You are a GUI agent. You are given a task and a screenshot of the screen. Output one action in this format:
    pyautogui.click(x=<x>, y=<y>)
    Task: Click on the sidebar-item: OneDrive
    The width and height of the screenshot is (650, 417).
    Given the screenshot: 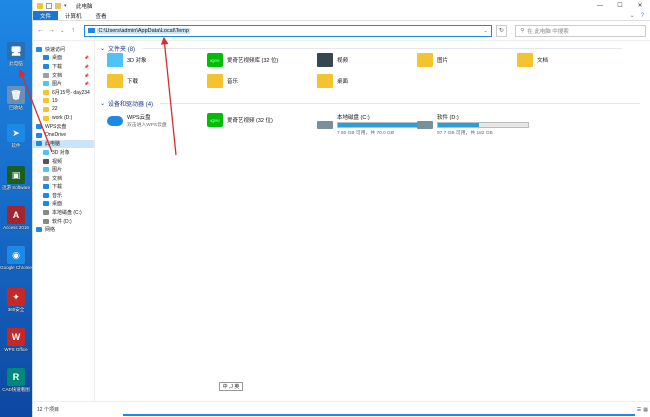 What is the action you would take?
    pyautogui.click(x=63, y=135)
    